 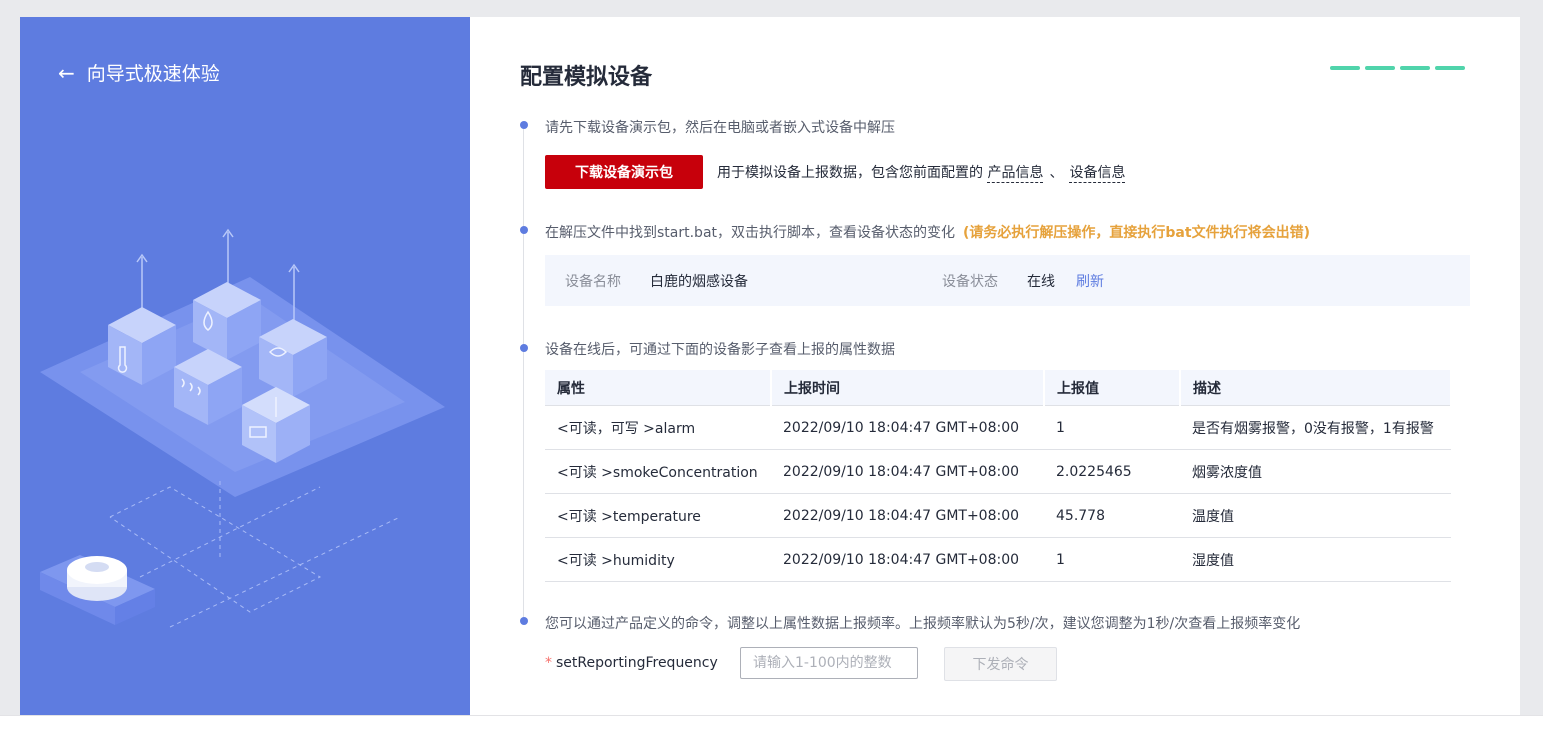 What do you see at coordinates (1090, 281) in the screenshot?
I see `refresh-link: 刷新` at bounding box center [1090, 281].